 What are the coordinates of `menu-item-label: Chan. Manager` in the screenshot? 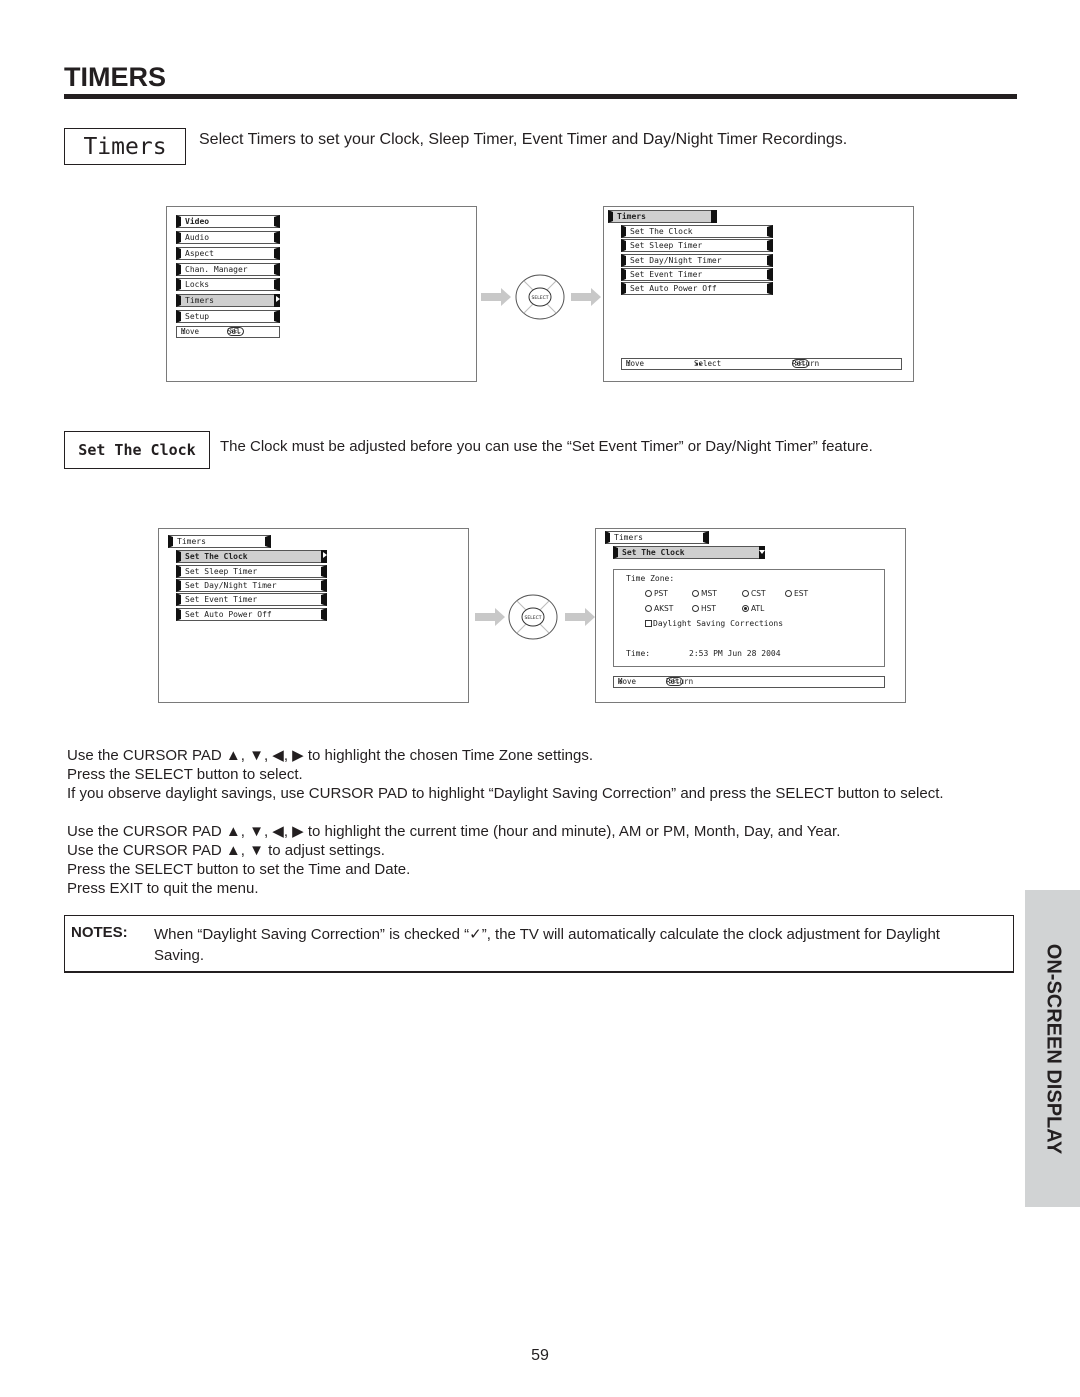 It's located at (216, 269).